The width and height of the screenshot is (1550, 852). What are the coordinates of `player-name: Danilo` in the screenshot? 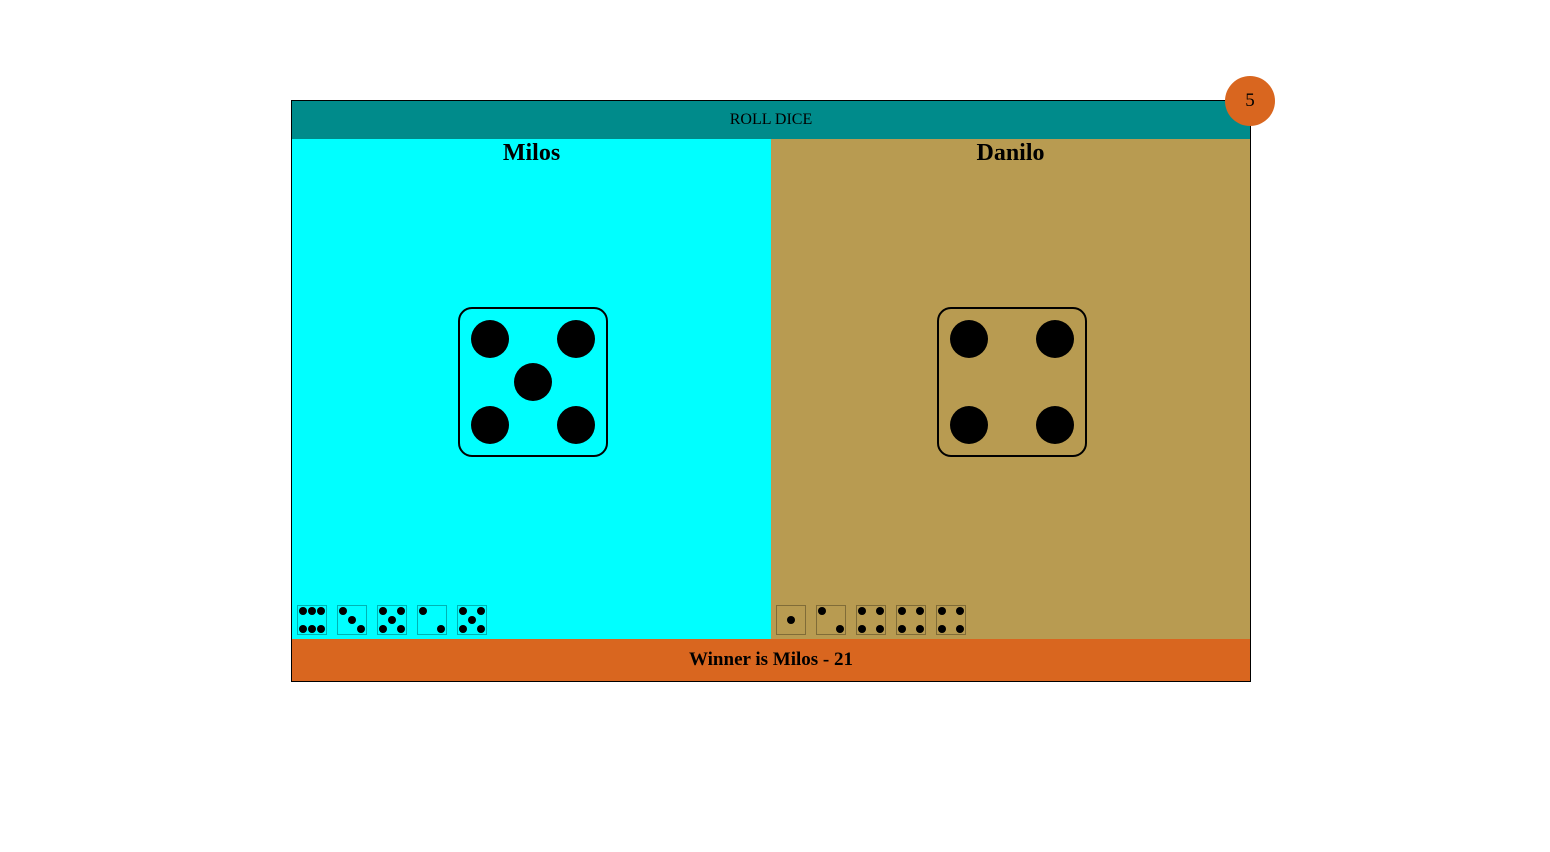 It's located at (1010, 153).